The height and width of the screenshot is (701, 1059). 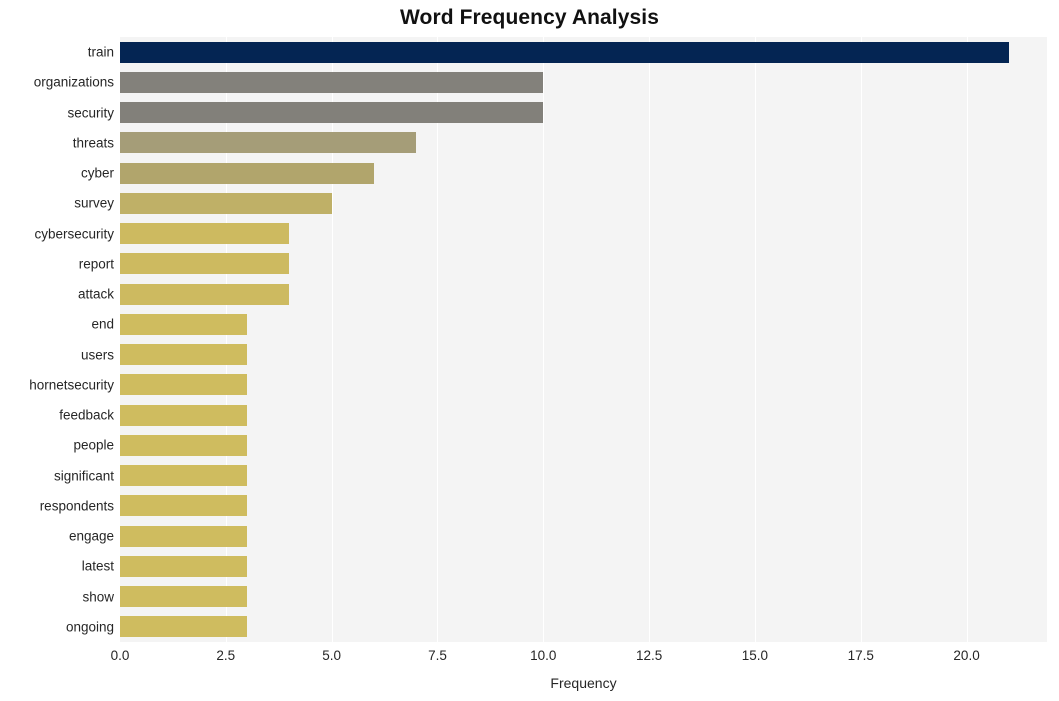 What do you see at coordinates (183, 355) in the screenshot?
I see `bar-users` at bounding box center [183, 355].